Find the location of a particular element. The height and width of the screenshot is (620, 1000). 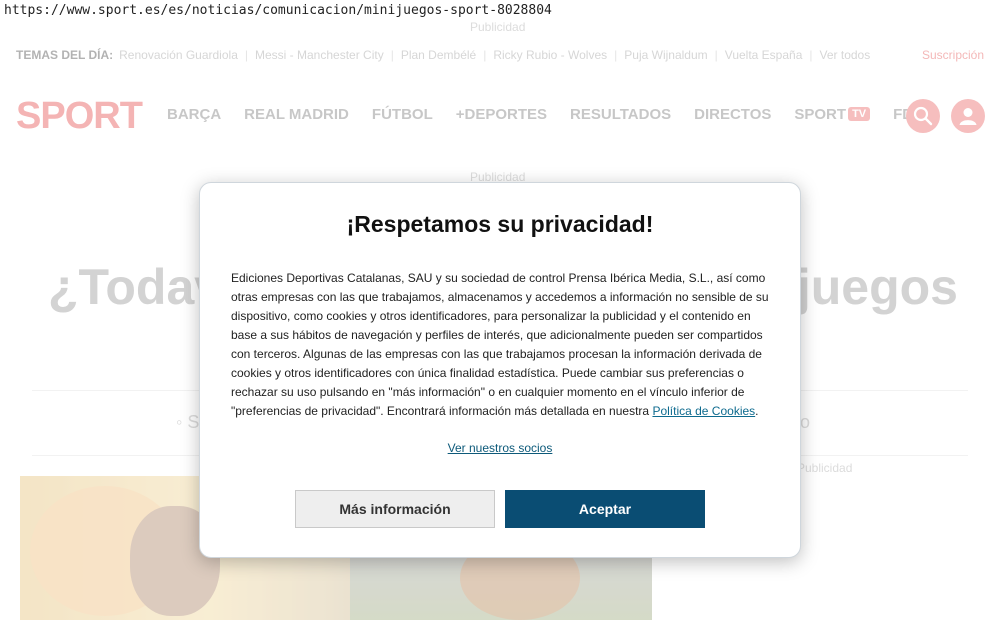

partners-link: Ver nuestros socios is located at coordinates (500, 448).